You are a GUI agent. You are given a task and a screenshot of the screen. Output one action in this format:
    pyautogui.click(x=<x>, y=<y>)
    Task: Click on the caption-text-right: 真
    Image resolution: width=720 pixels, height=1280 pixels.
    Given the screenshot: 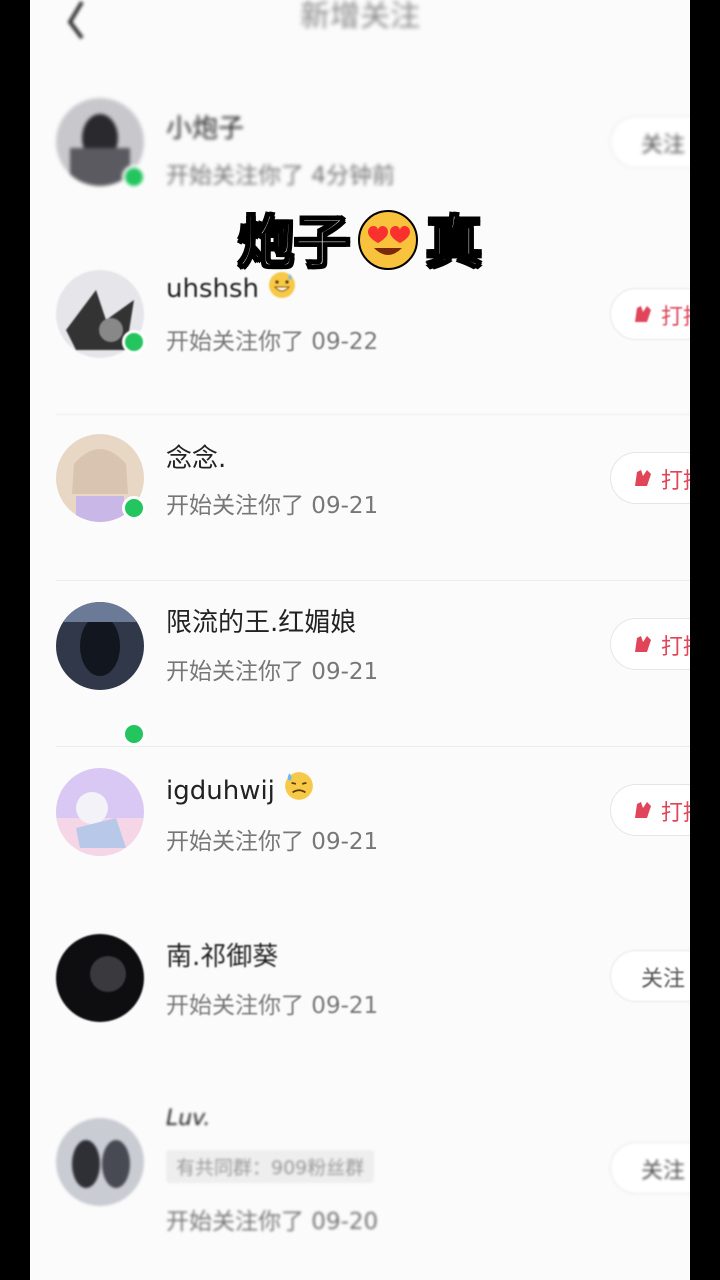 What is the action you would take?
    pyautogui.click(x=454, y=243)
    